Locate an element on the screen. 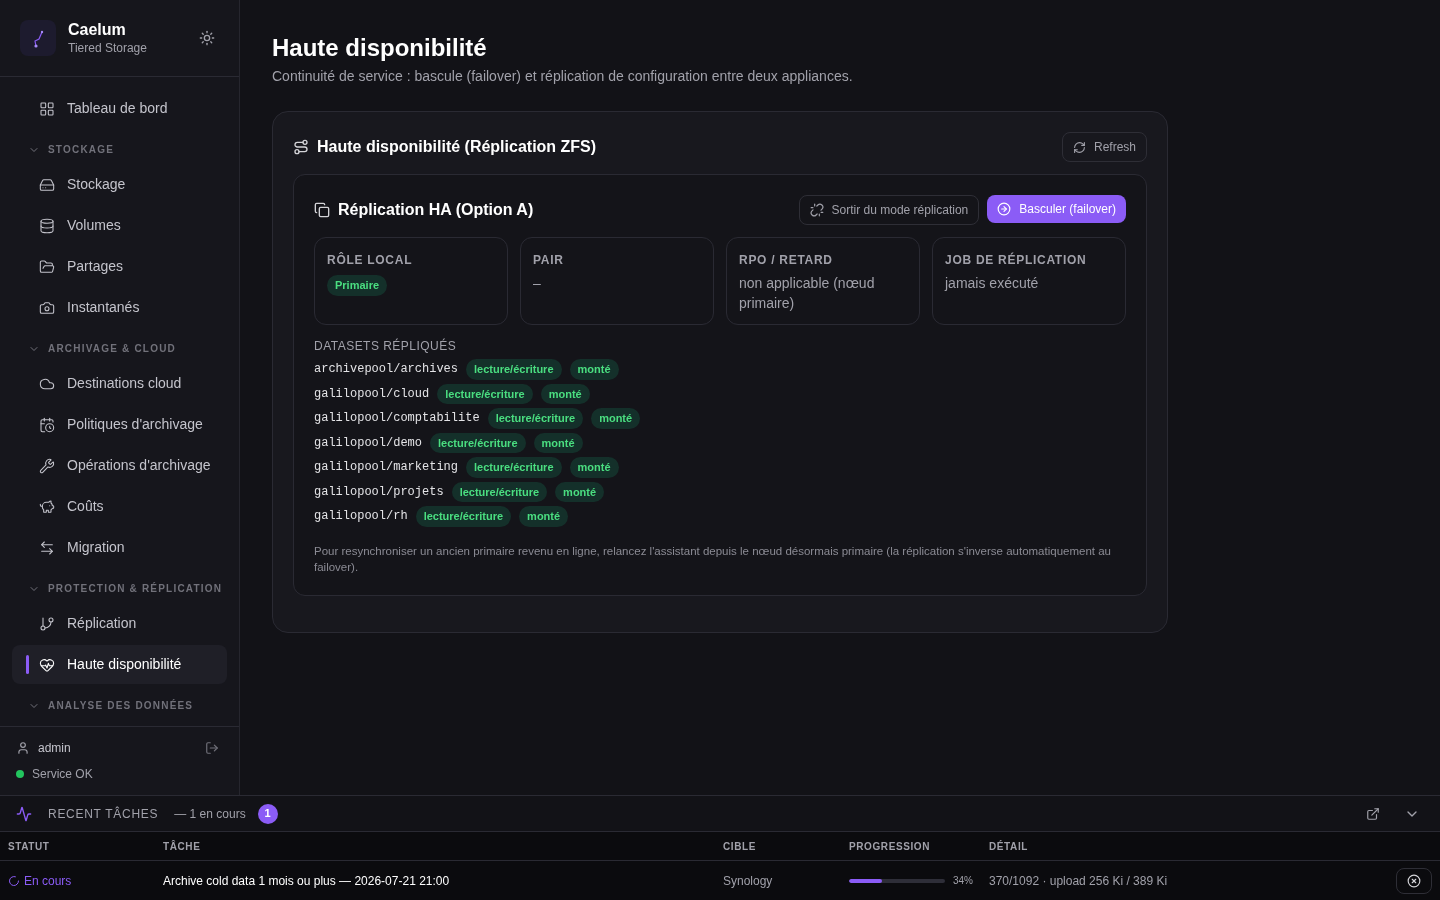 The width and height of the screenshot is (1440, 900). column-header: PROGRESSION is located at coordinates (890, 846).